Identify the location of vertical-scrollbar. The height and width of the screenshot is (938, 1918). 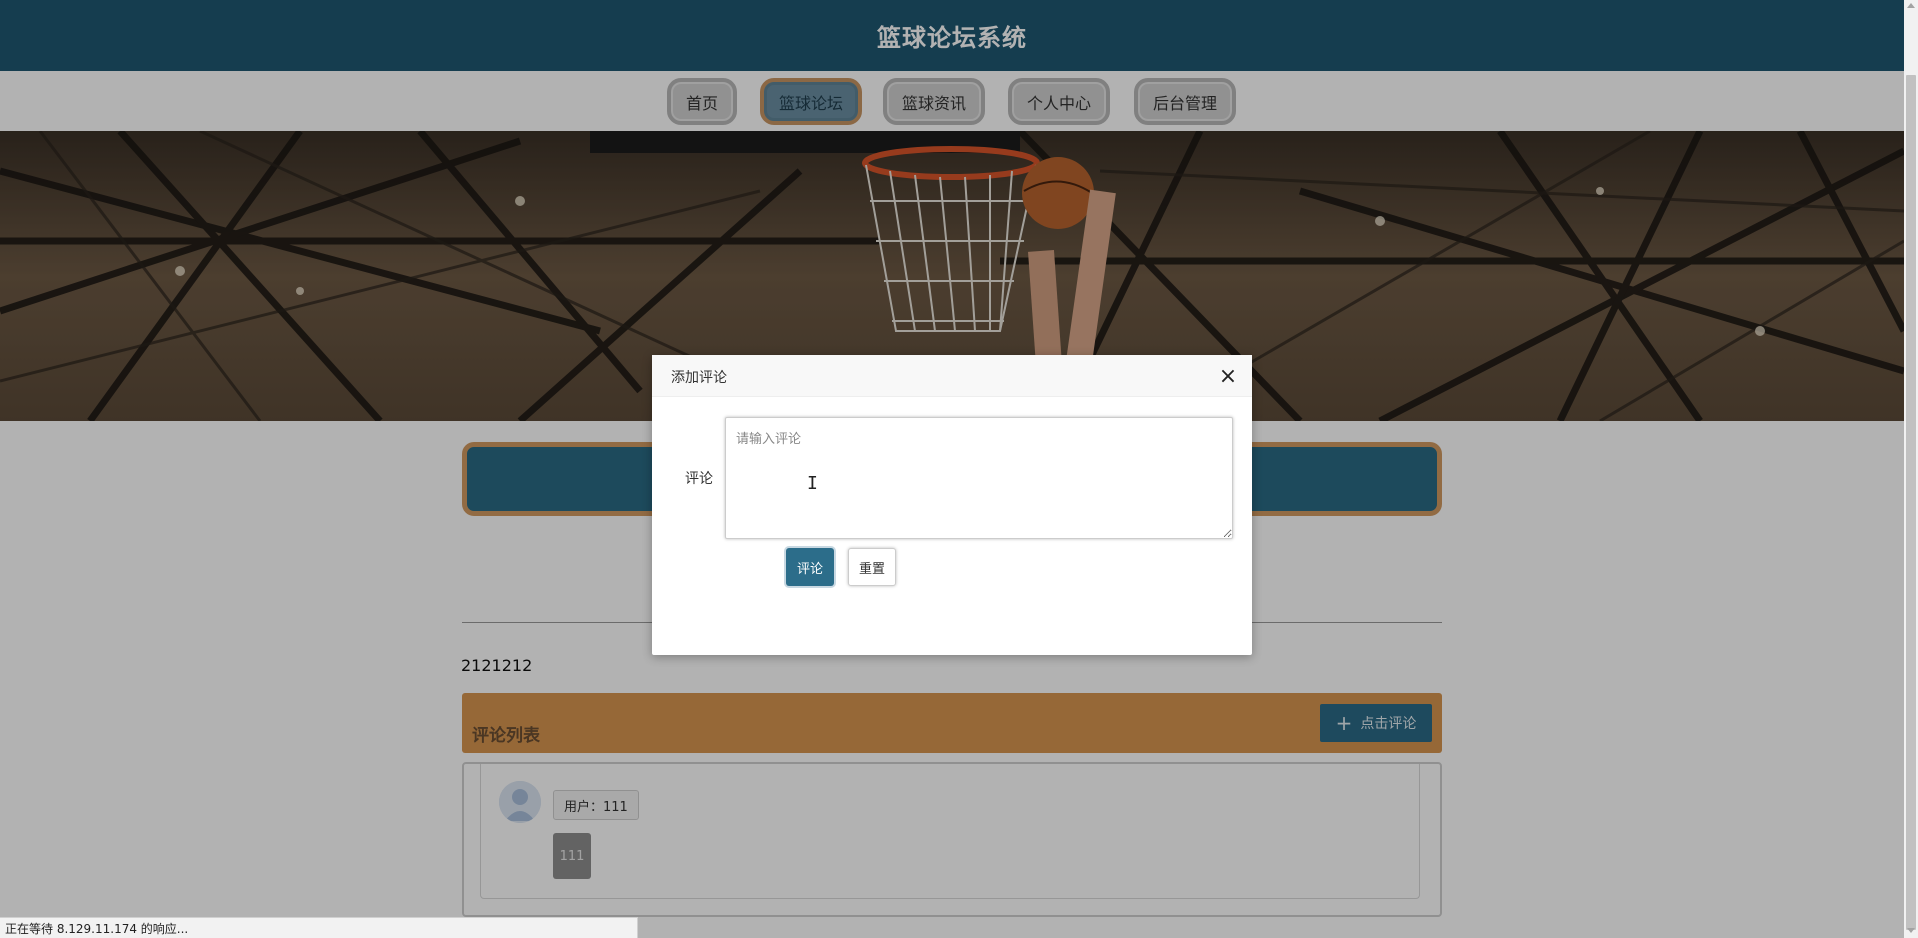
(1911, 469).